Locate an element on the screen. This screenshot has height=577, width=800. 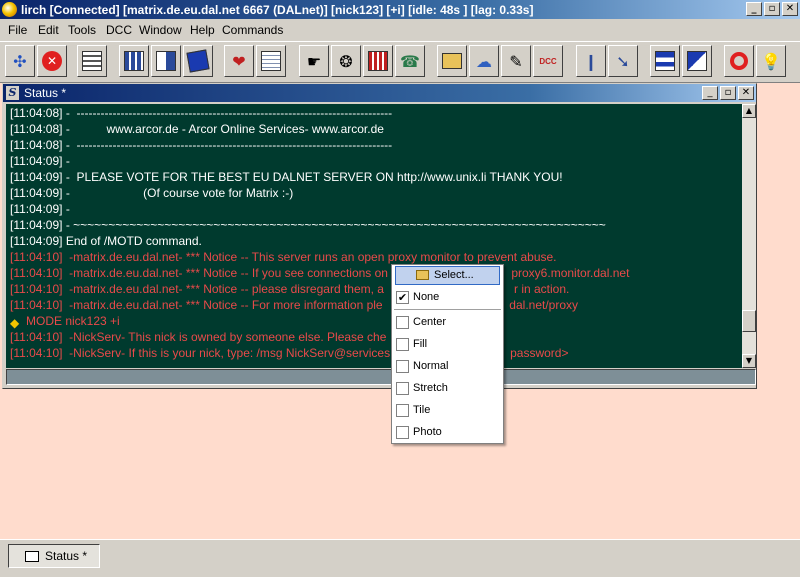
command-input is located at coordinates (381, 377).